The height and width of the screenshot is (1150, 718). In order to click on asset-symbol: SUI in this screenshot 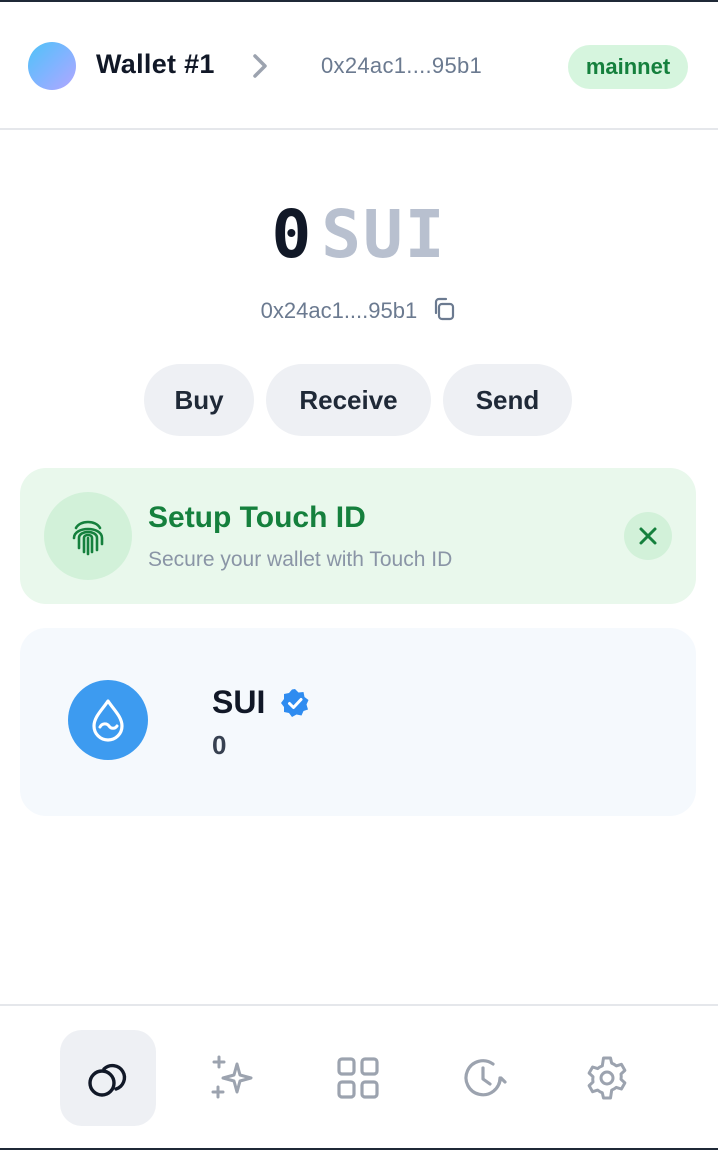, I will do `click(239, 702)`.